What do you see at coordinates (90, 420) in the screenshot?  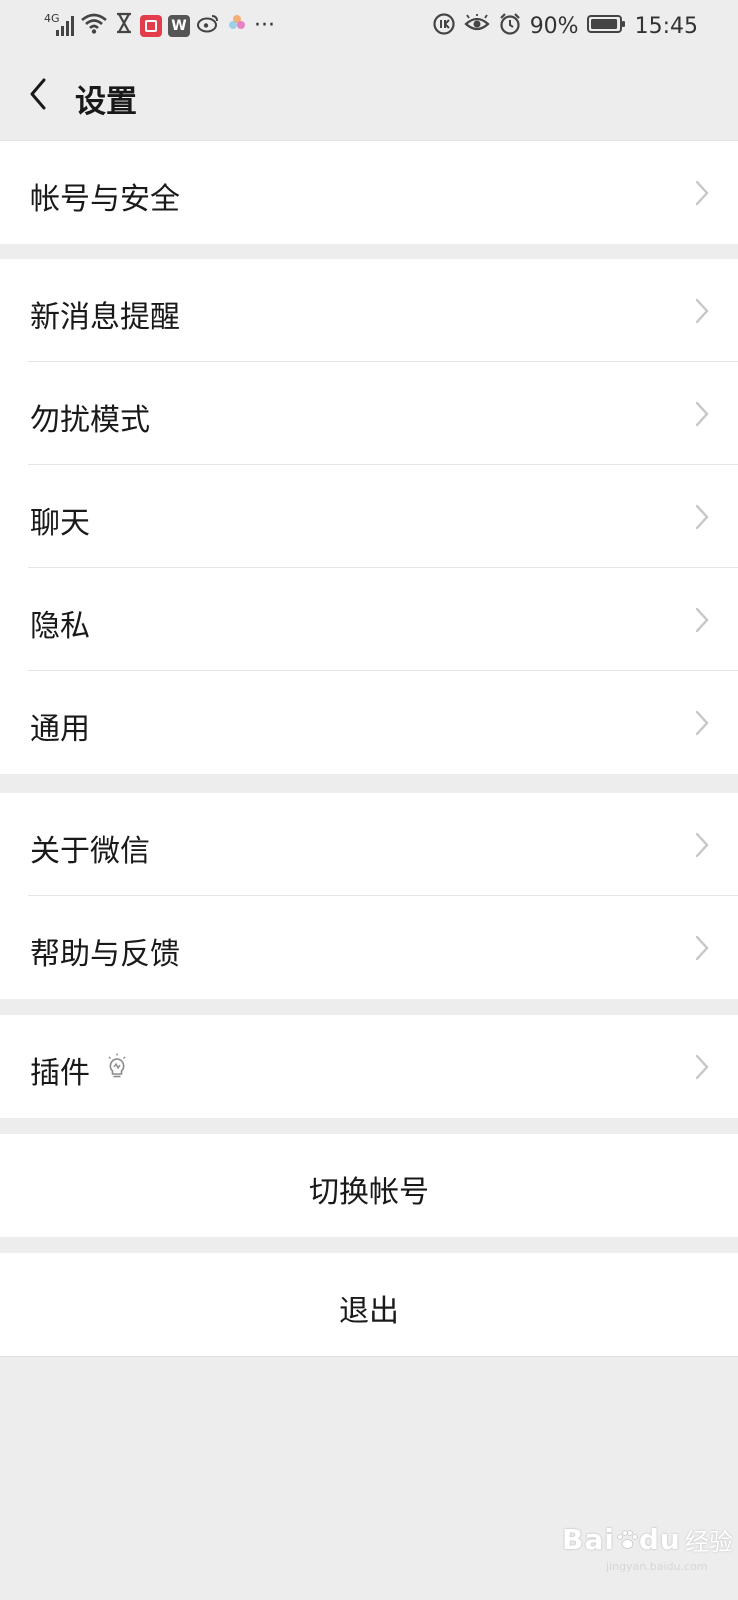 I see `settings-item-label: 勿扰模式` at bounding box center [90, 420].